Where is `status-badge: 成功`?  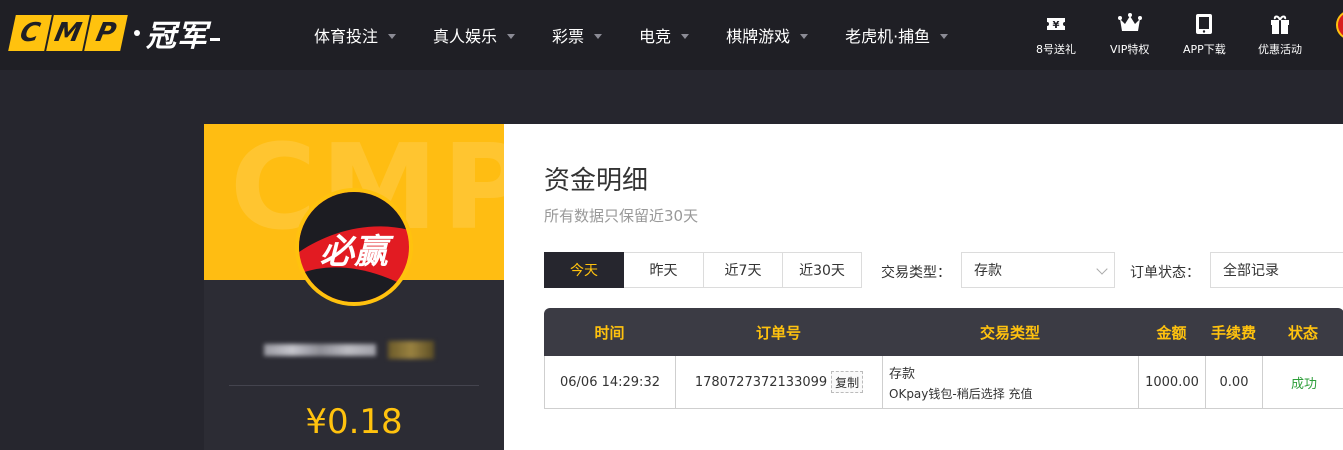
status-badge: 成功 is located at coordinates (1303, 384).